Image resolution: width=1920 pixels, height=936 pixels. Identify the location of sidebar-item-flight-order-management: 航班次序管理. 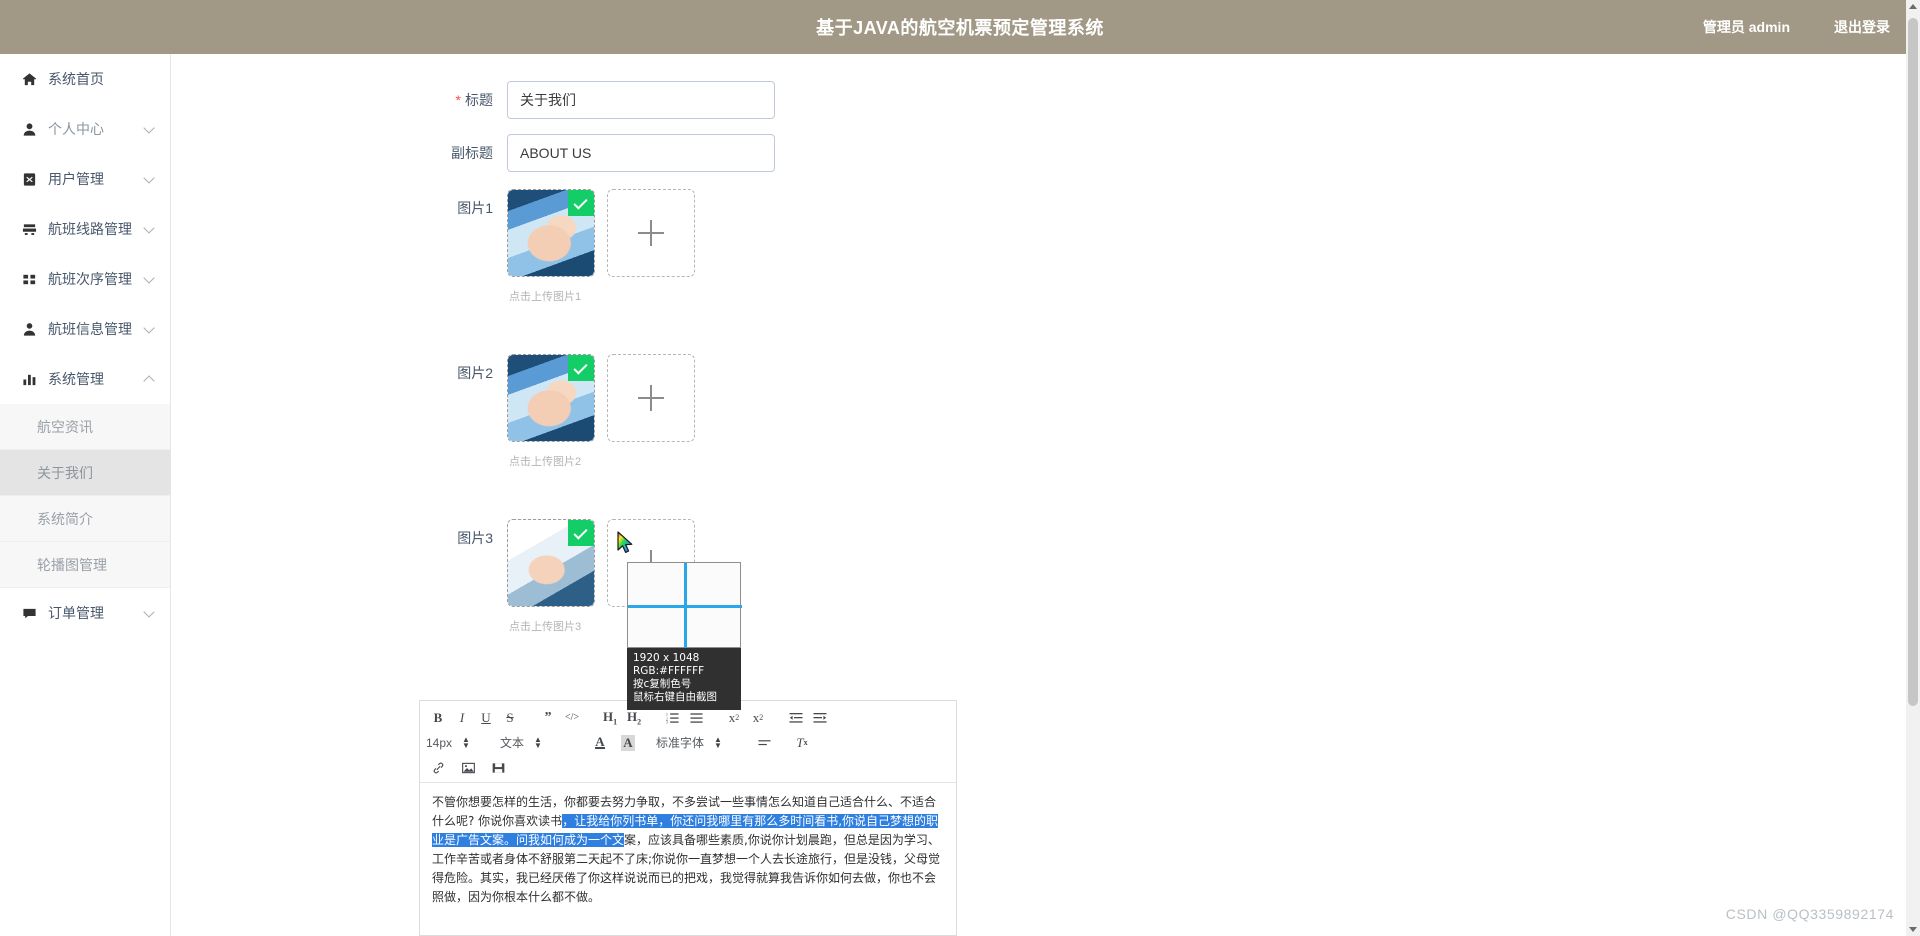
(85, 279).